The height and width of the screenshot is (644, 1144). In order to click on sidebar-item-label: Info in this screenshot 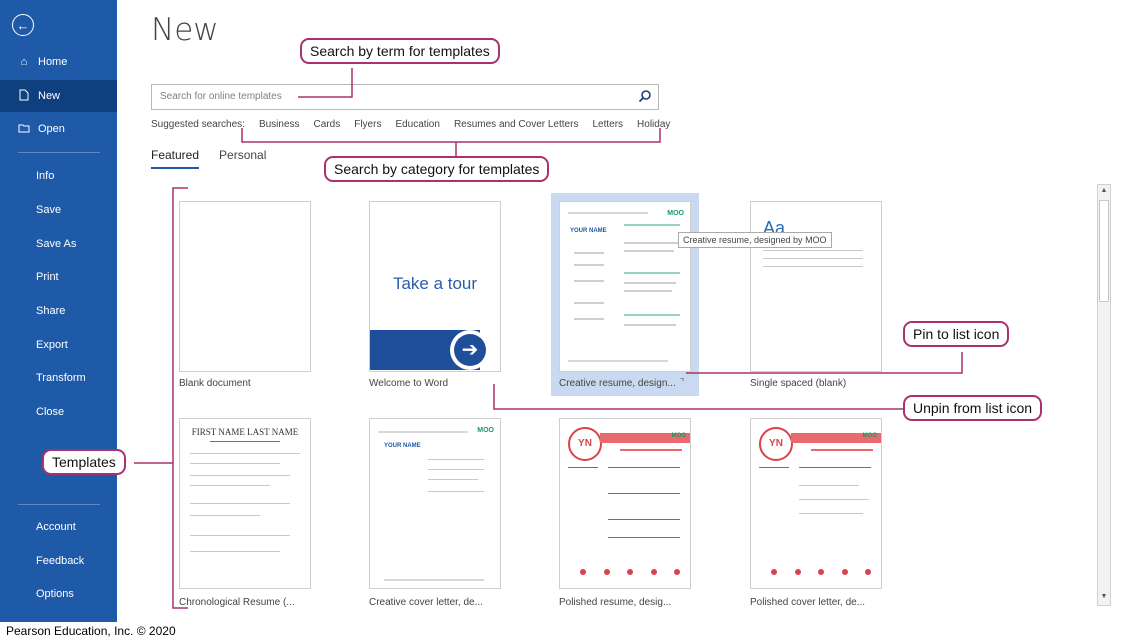, I will do `click(45, 176)`.